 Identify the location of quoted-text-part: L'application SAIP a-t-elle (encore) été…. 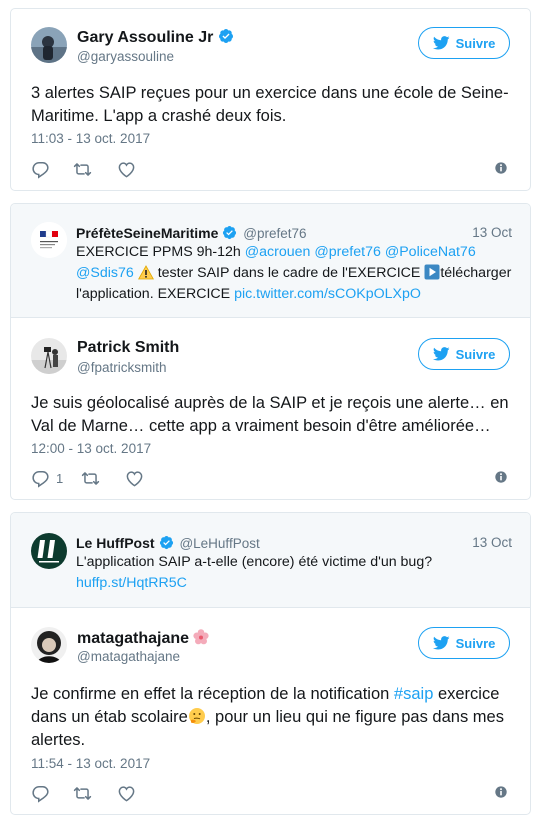
(254, 562).